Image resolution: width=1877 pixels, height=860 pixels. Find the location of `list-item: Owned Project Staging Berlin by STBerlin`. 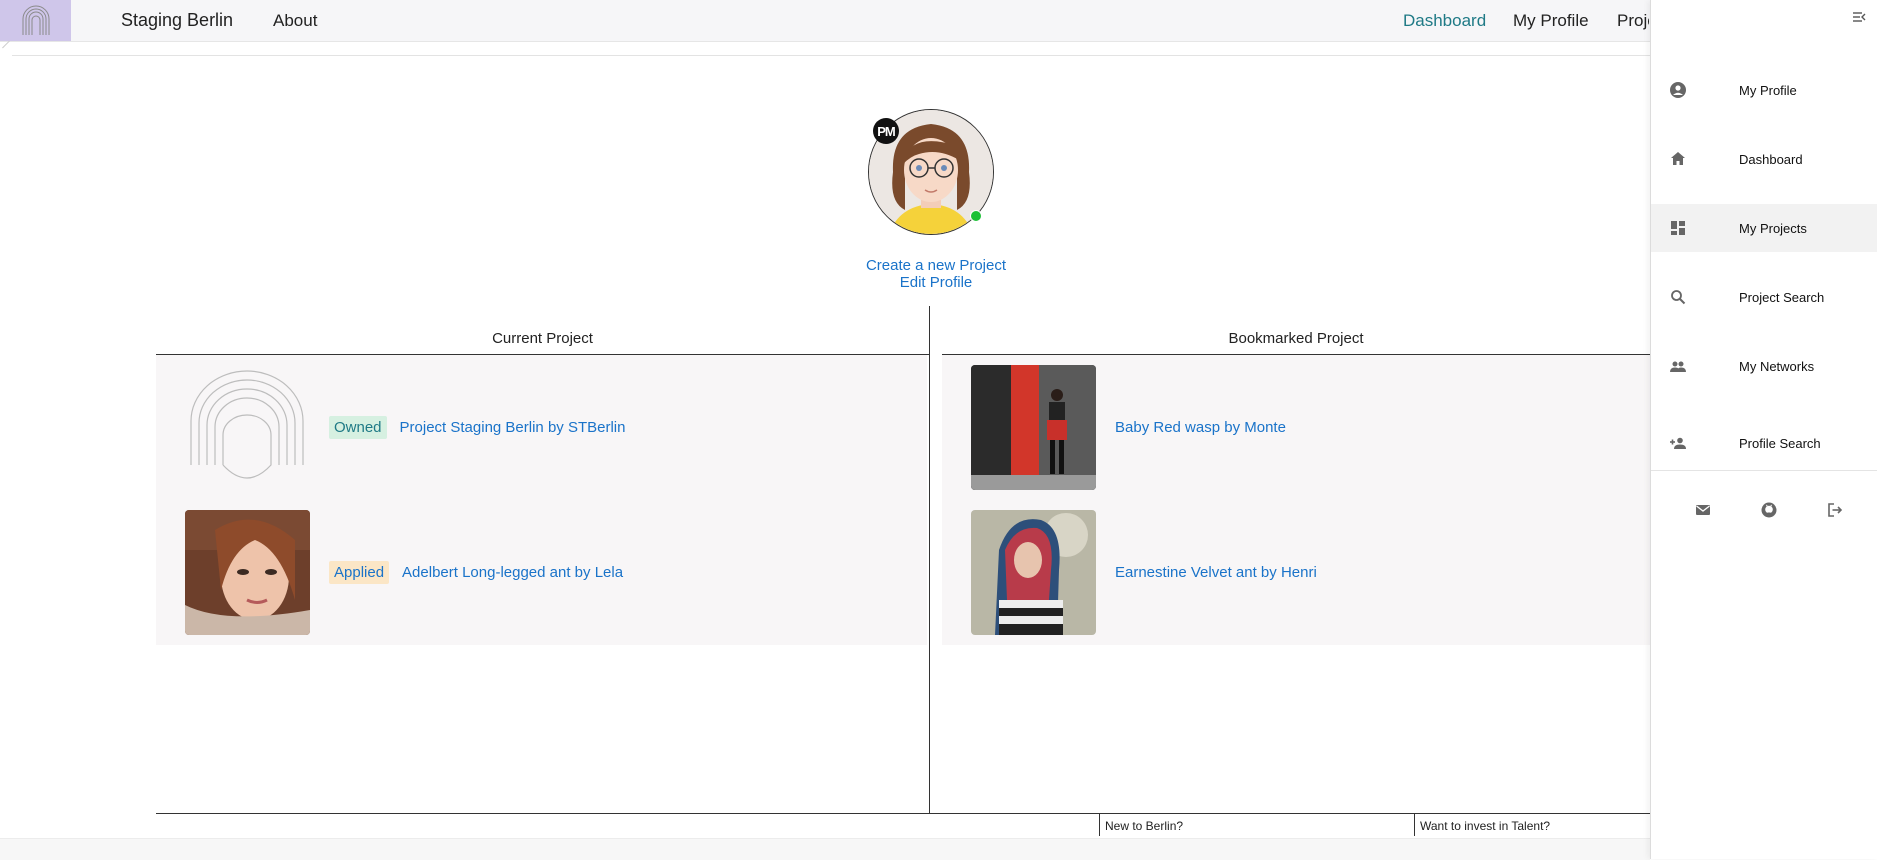

list-item: Owned Project Staging Berlin by STBerlin is located at coordinates (405, 427).